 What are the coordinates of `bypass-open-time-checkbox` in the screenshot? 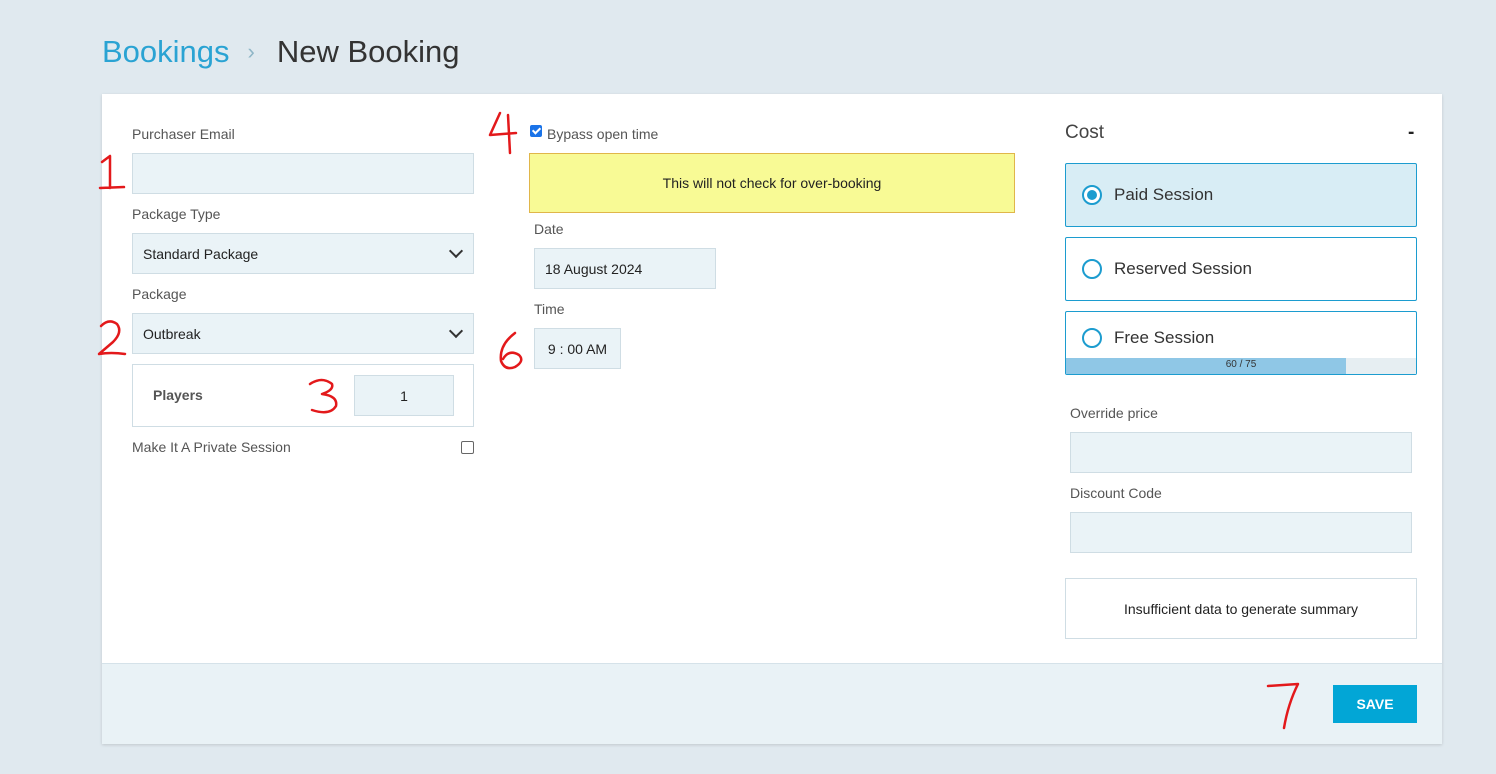 It's located at (536, 131).